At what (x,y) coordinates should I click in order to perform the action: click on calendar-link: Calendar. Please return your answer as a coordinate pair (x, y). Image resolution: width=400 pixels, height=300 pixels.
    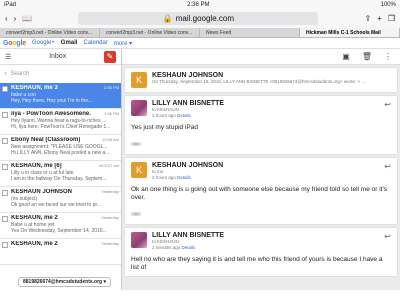
    Looking at the image, I should click on (95, 43).